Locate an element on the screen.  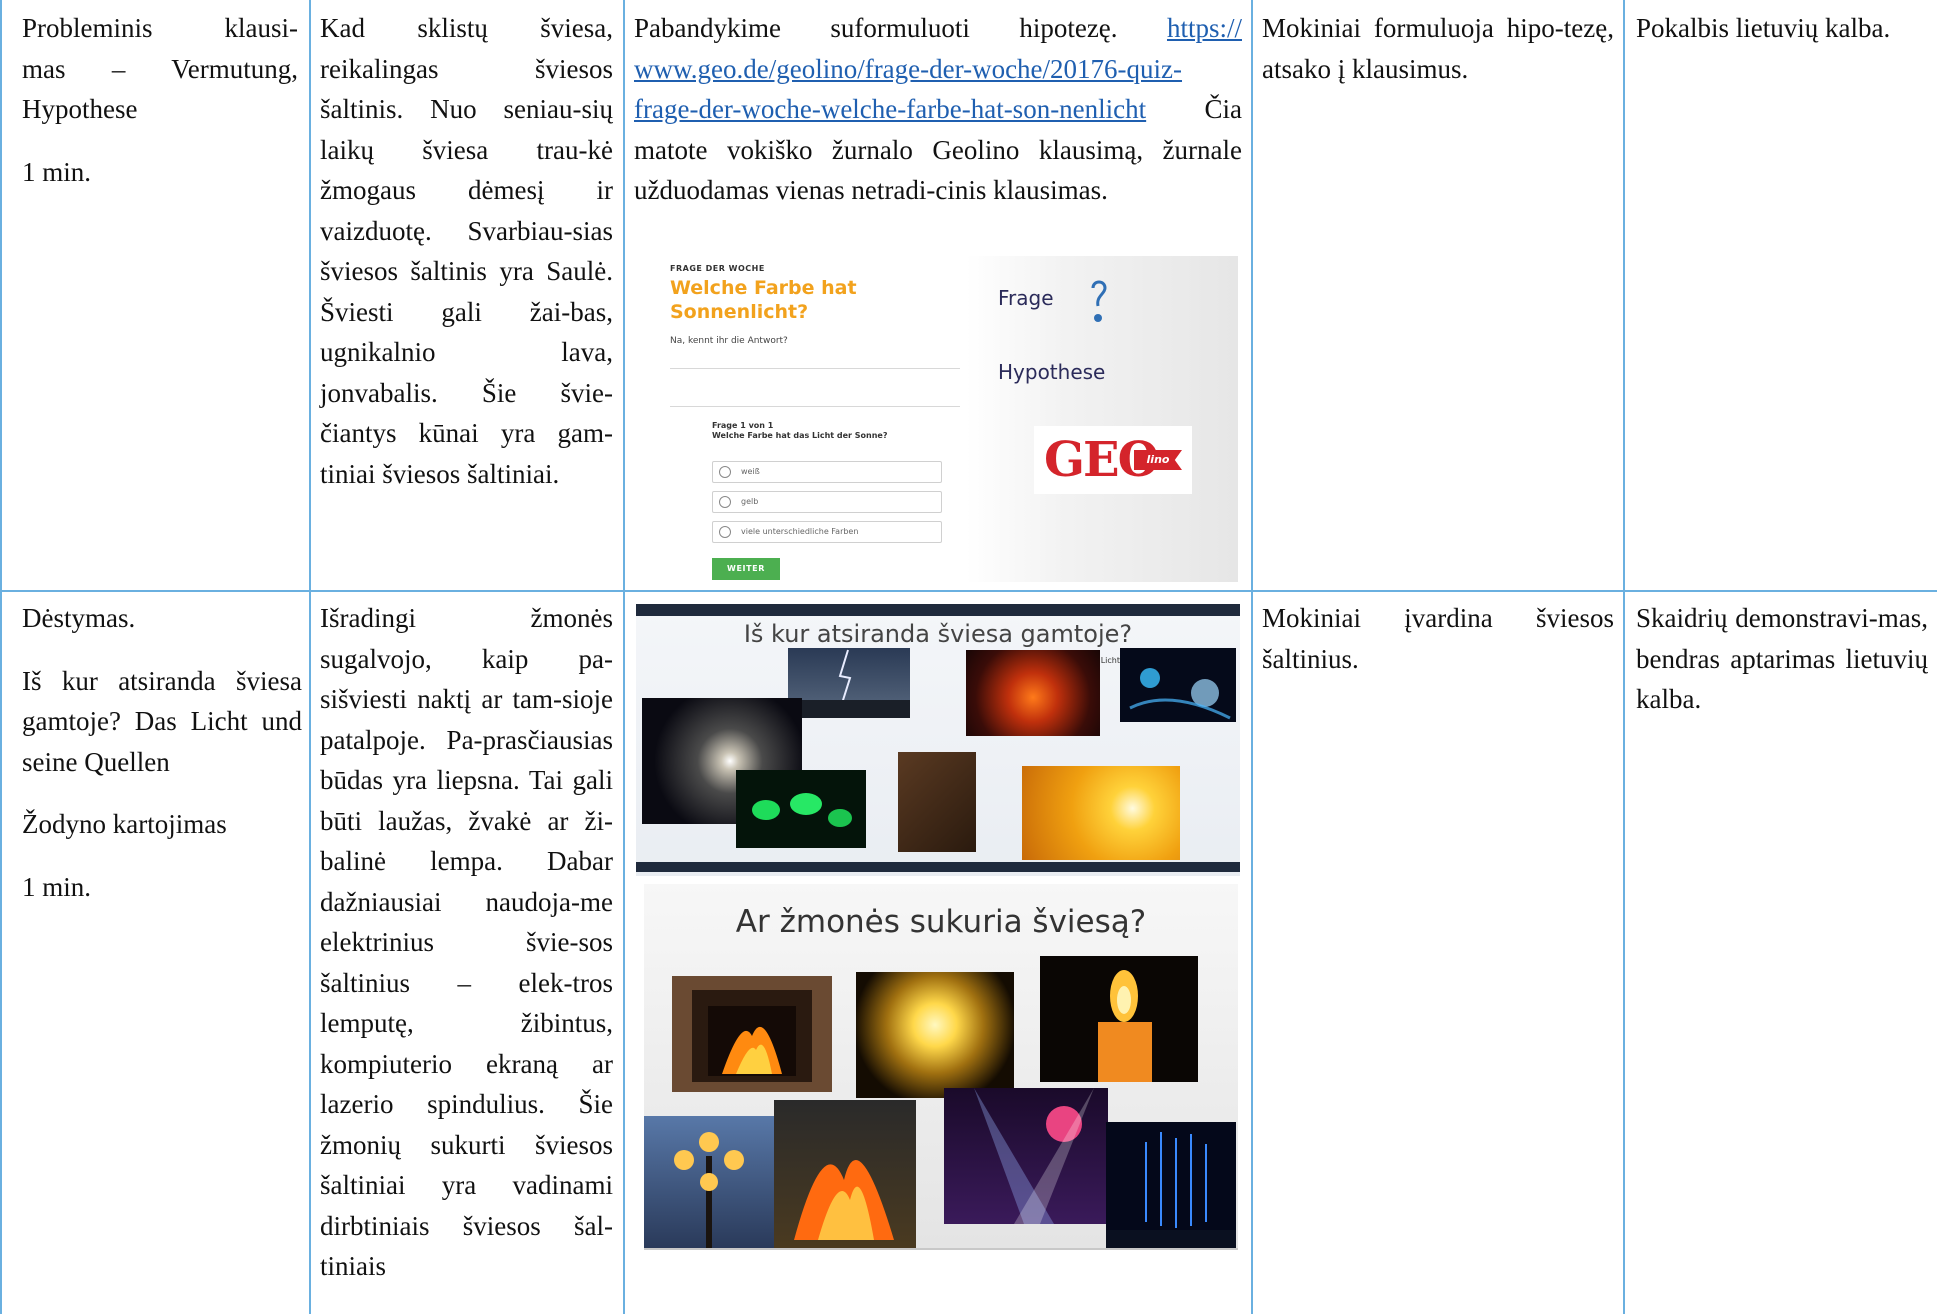
stage-line: Hypothese is located at coordinates (80, 109).